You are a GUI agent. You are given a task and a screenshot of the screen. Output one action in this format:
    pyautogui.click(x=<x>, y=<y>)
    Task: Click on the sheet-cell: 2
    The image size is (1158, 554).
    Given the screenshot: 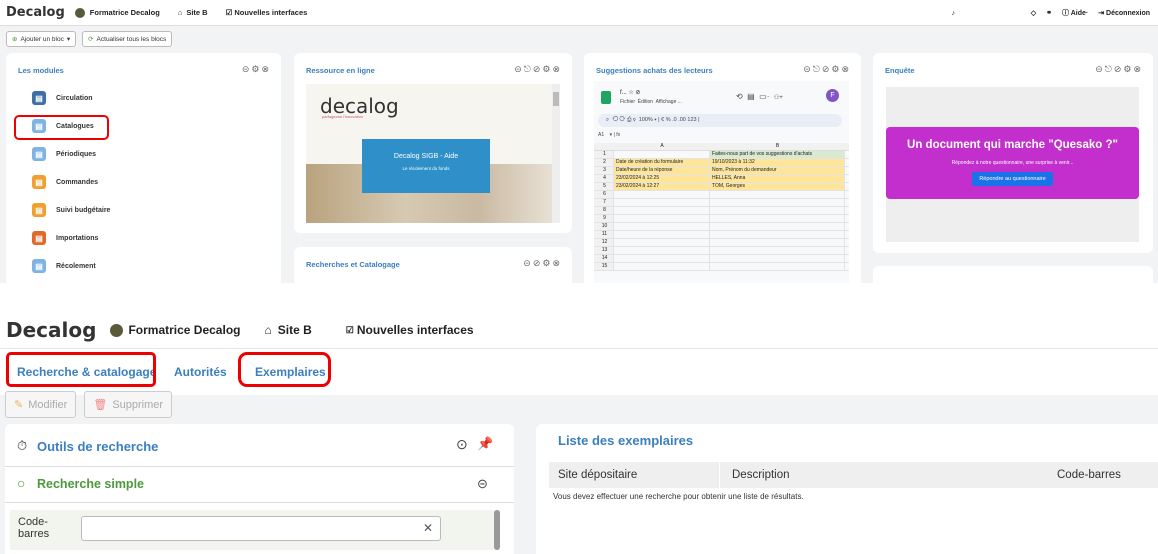 What is the action you would take?
    pyautogui.click(x=604, y=162)
    